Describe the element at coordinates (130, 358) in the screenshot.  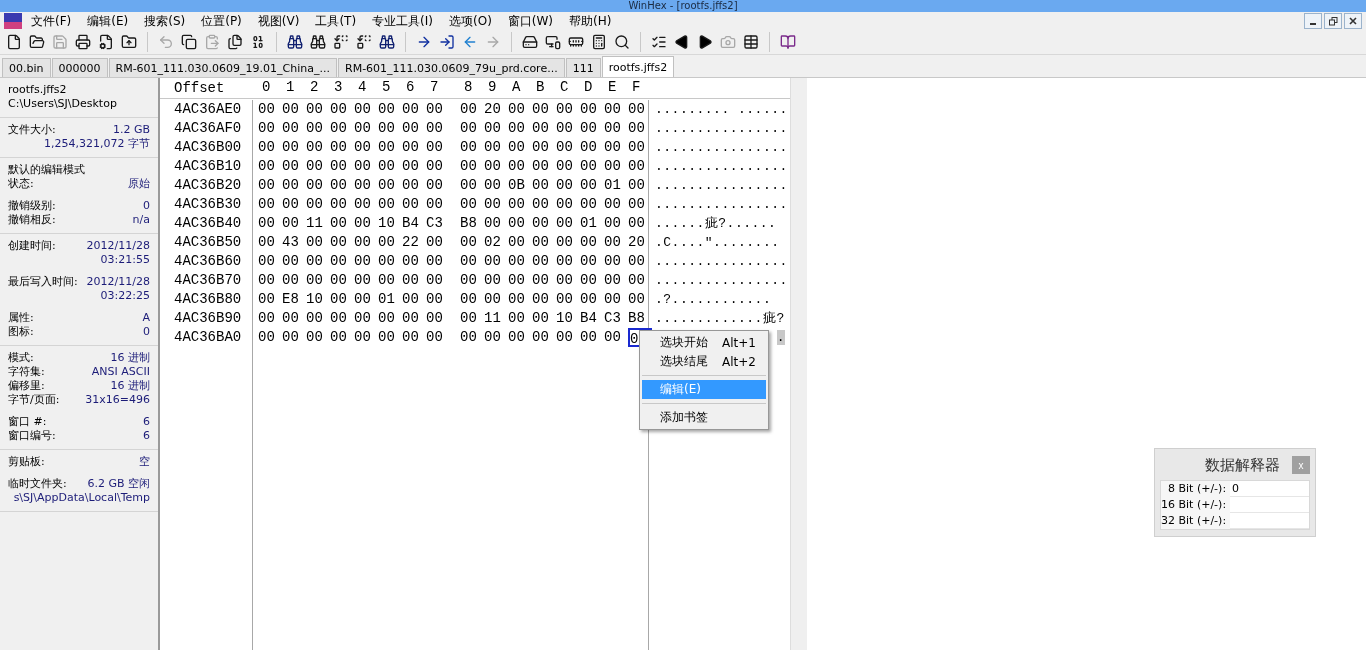
I see `info-value: 16 进制` at that location.